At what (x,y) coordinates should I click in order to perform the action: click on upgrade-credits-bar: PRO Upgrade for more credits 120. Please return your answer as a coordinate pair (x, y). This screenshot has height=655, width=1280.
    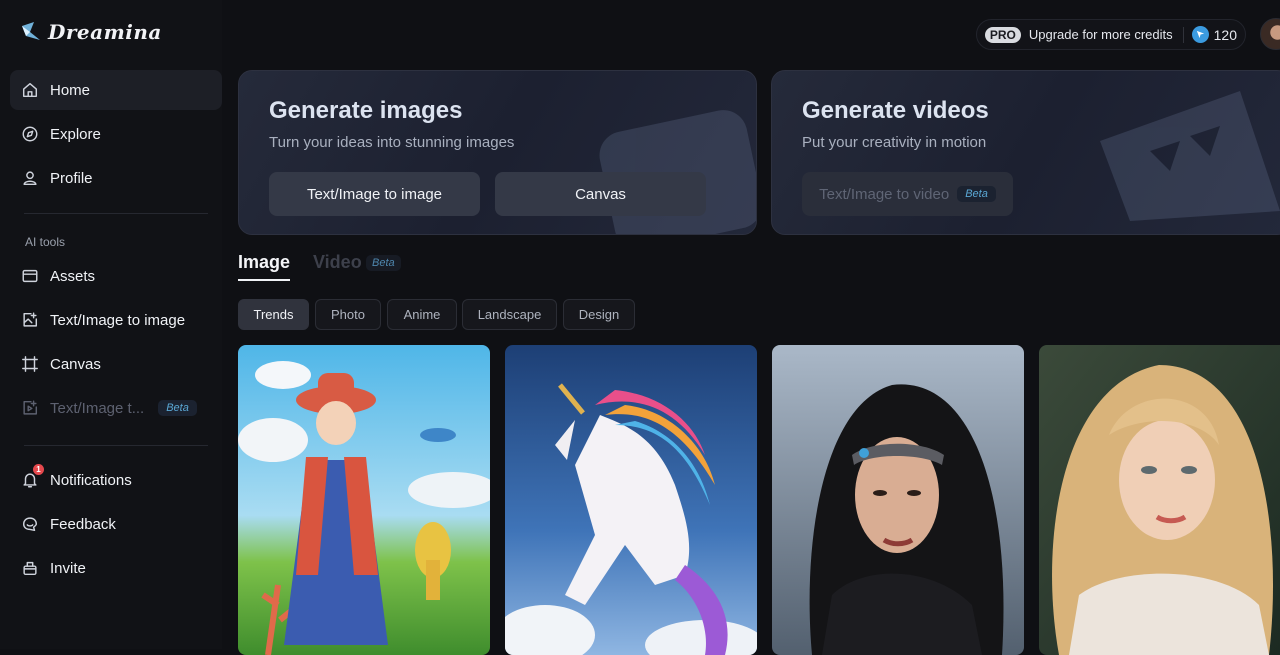
    Looking at the image, I should click on (1110, 34).